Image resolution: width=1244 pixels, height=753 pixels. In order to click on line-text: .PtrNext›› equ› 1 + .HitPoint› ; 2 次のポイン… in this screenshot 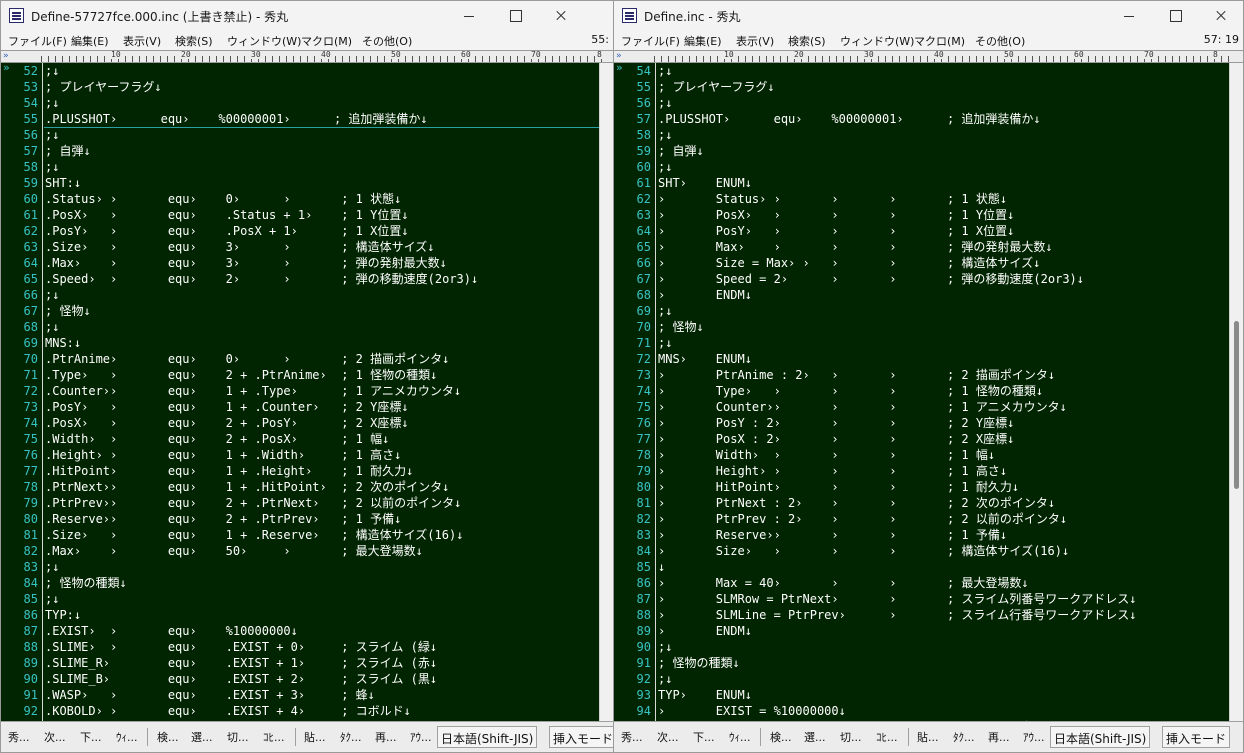, I will do `click(247, 487)`.